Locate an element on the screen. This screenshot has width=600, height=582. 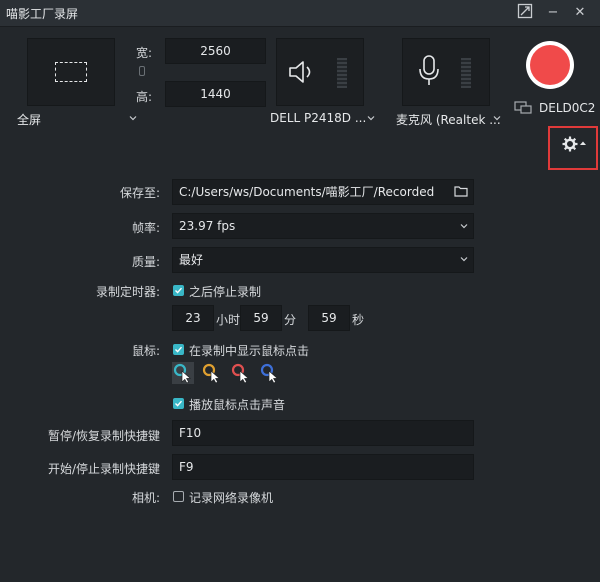
display-device-chevron-down-icon is located at coordinates (371, 118).